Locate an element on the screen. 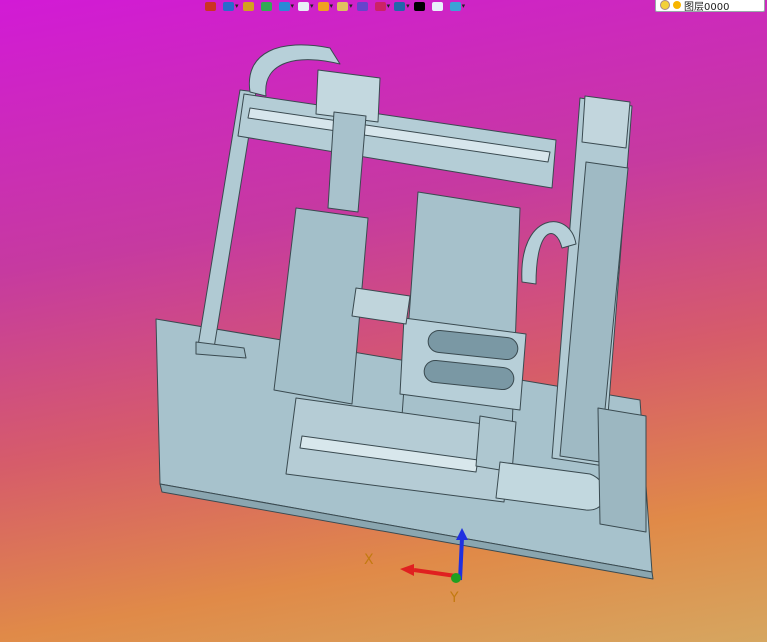 This screenshot has width=767, height=642. color-white-button is located at coordinates (438, 6).